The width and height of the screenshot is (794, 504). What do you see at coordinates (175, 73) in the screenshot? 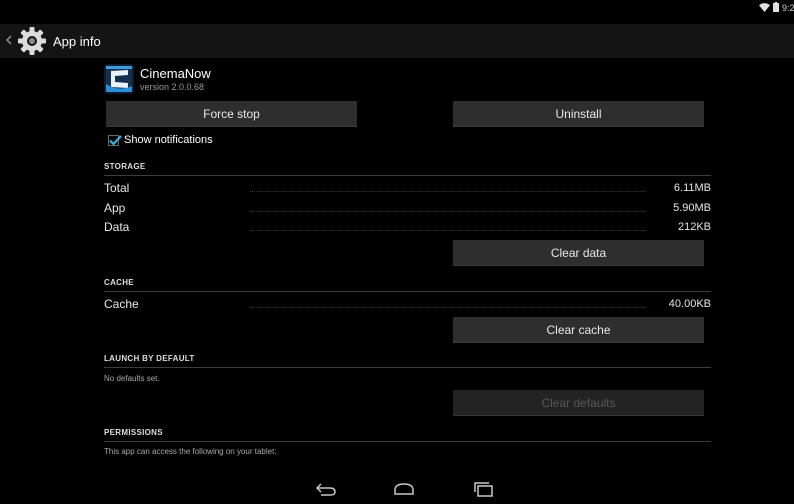
I see `app-name: CinemaNow` at bounding box center [175, 73].